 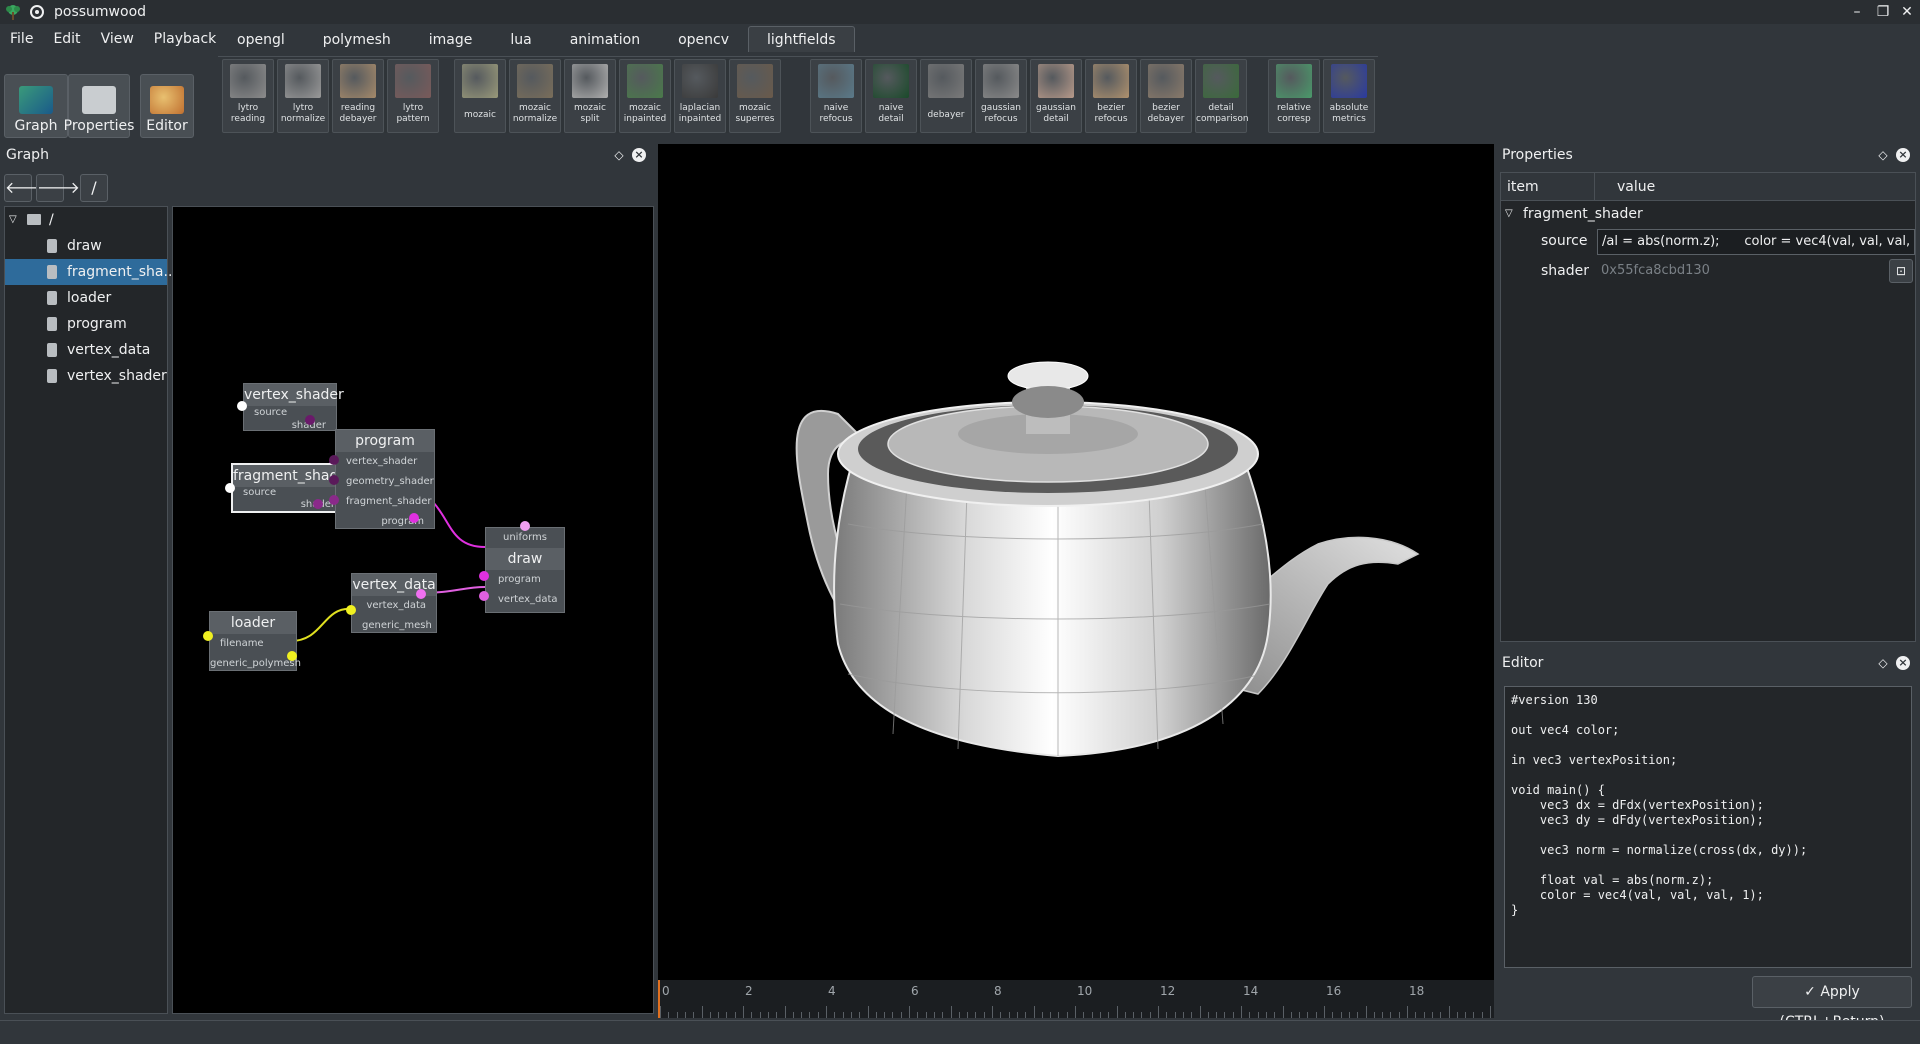 What do you see at coordinates (450, 39) in the screenshot?
I see `tab-image: image` at bounding box center [450, 39].